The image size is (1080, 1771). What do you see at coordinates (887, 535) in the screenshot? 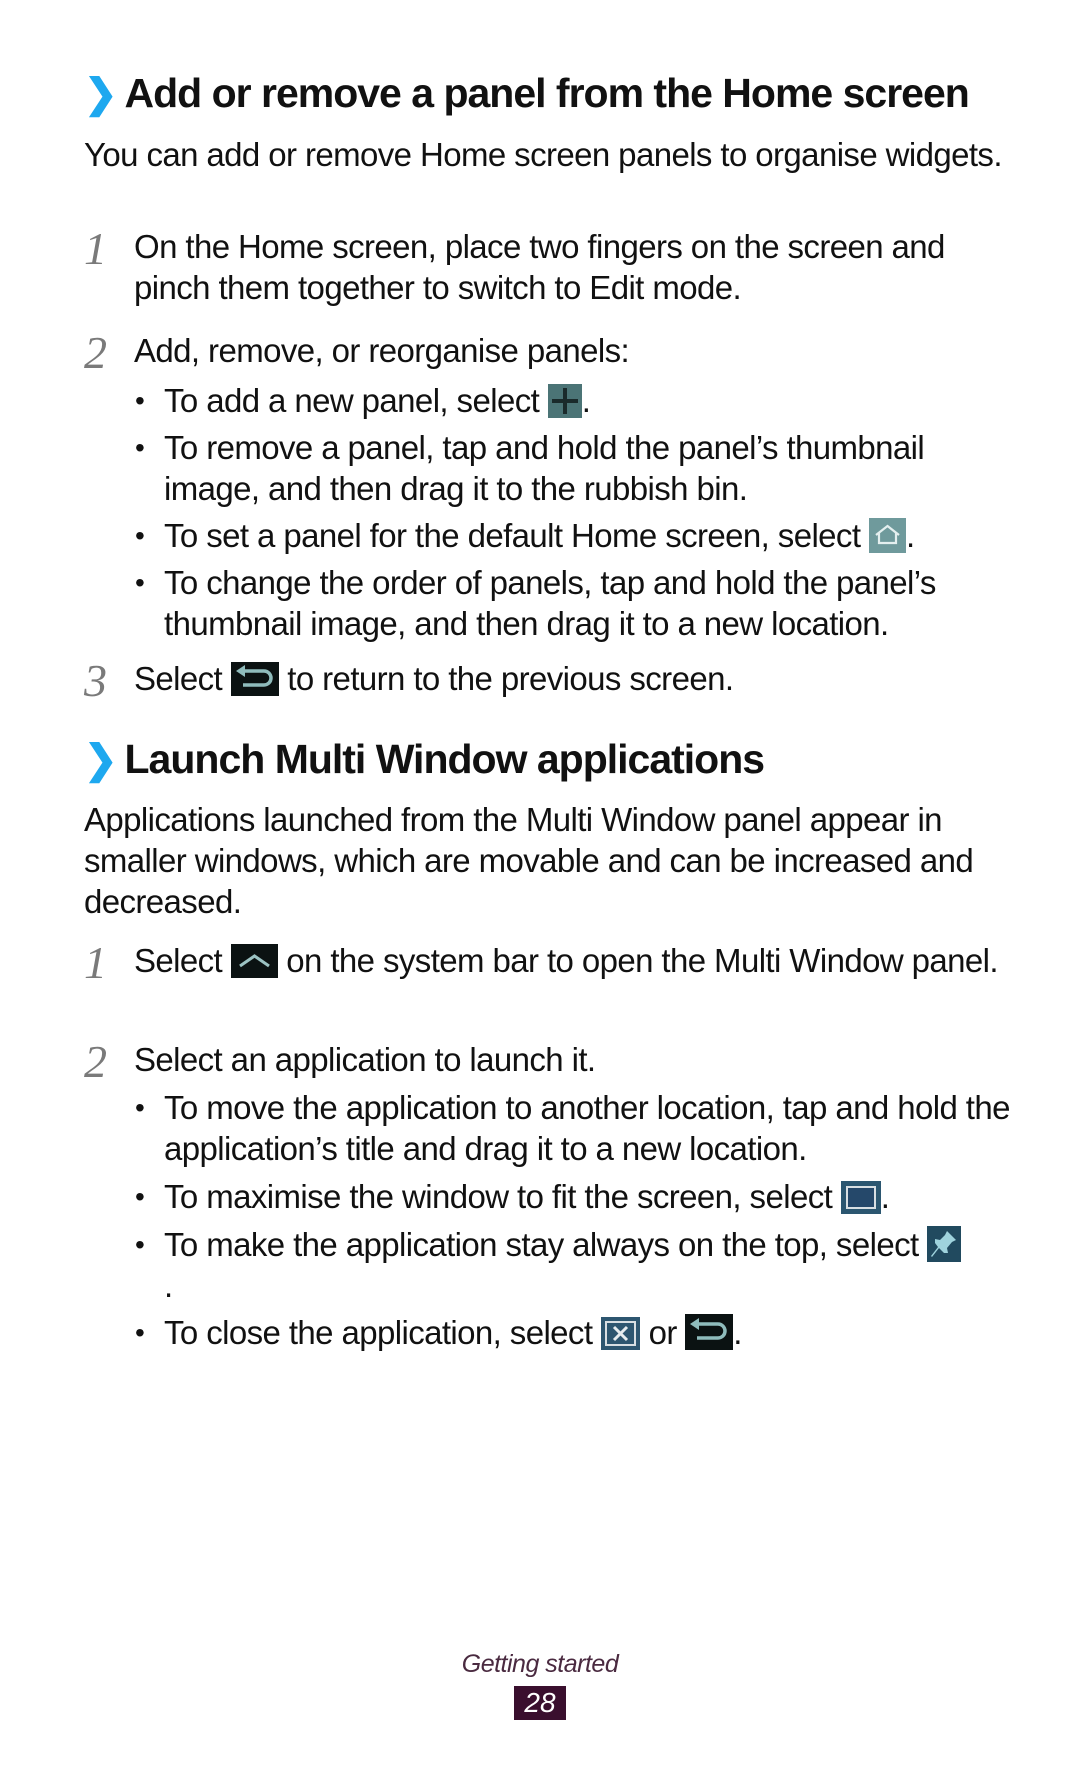
I see `home-icon` at bounding box center [887, 535].